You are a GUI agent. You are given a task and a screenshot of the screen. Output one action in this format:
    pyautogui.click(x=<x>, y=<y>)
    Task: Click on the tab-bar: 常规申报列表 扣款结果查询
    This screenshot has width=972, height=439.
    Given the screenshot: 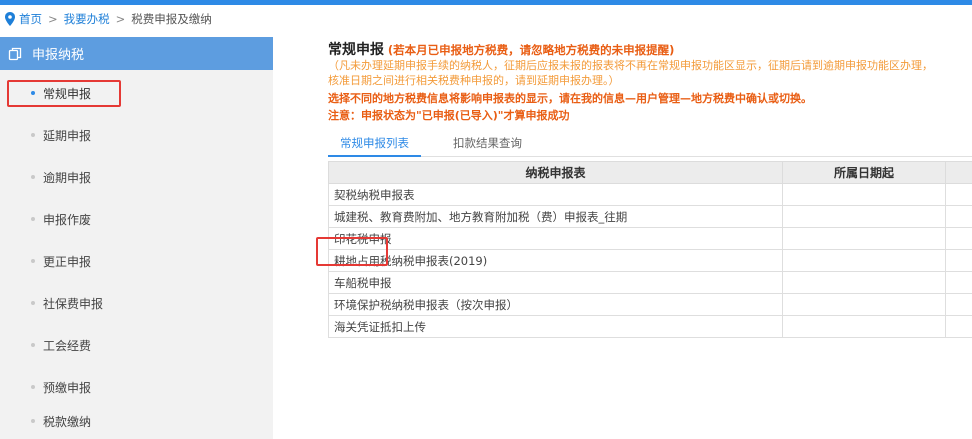 What is the action you would take?
    pyautogui.click(x=650, y=146)
    